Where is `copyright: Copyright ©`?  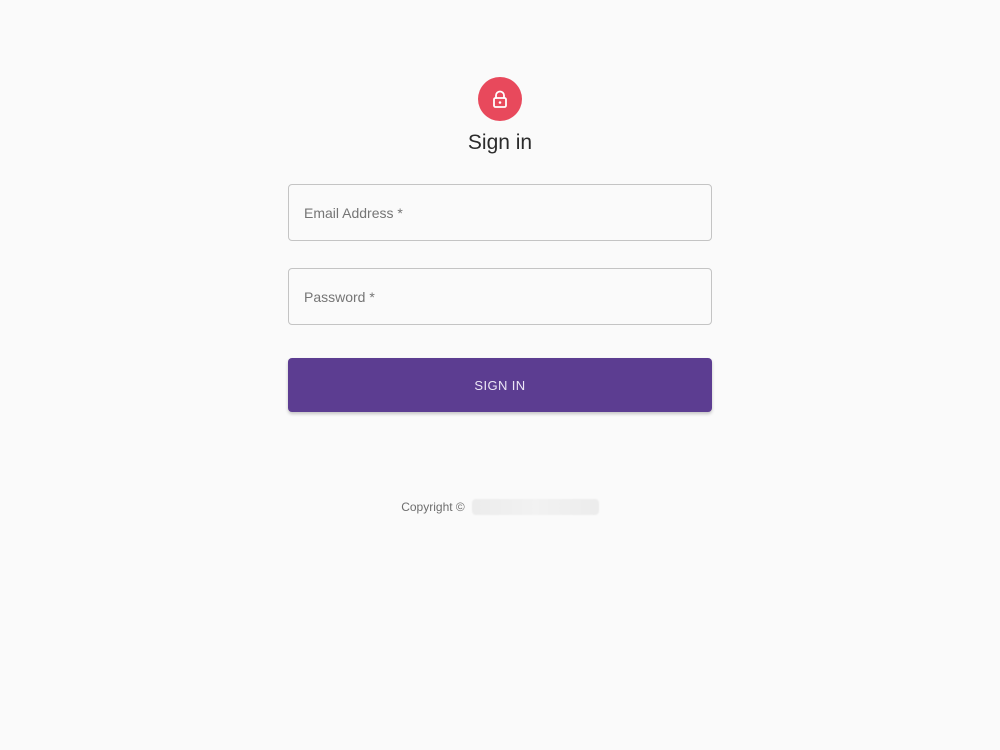
copyright: Copyright © is located at coordinates (500, 507).